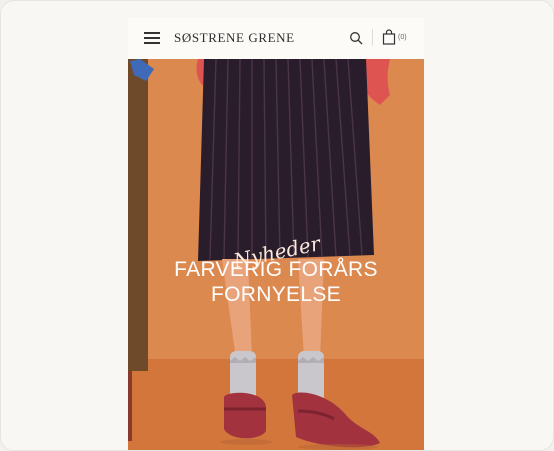 This screenshot has height=451, width=554. I want to click on hero-title-line-2: FORNYELSE, so click(276, 294).